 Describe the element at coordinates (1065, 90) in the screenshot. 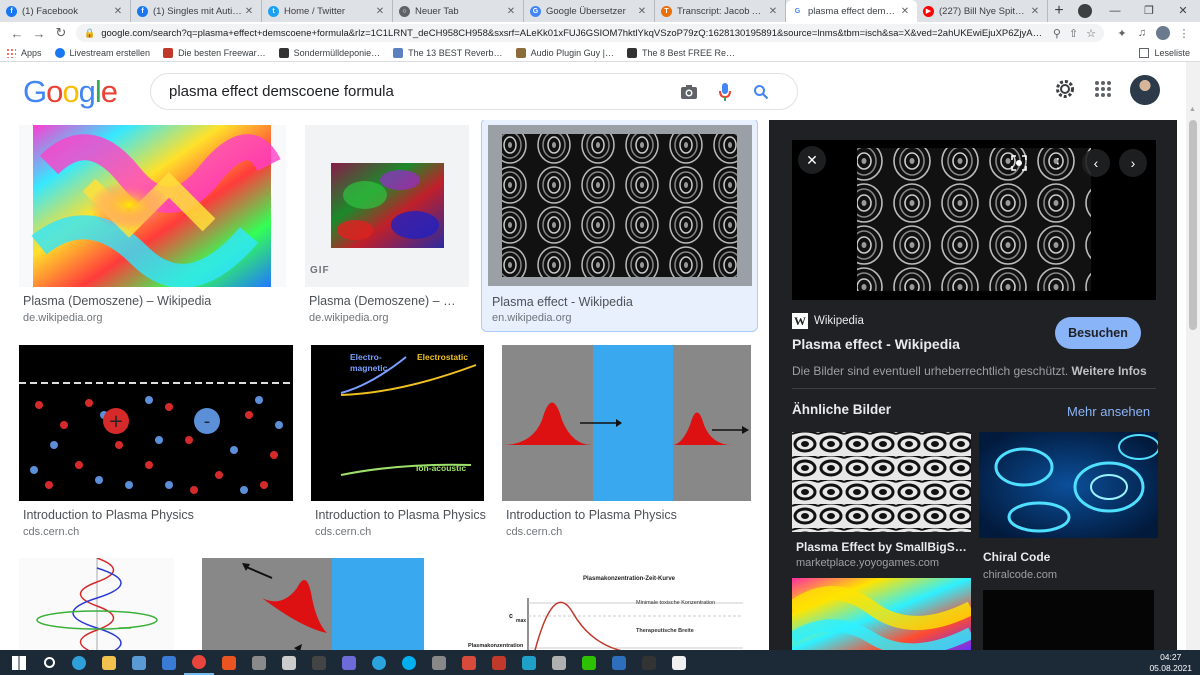

I see `settings-gear-icon` at that location.